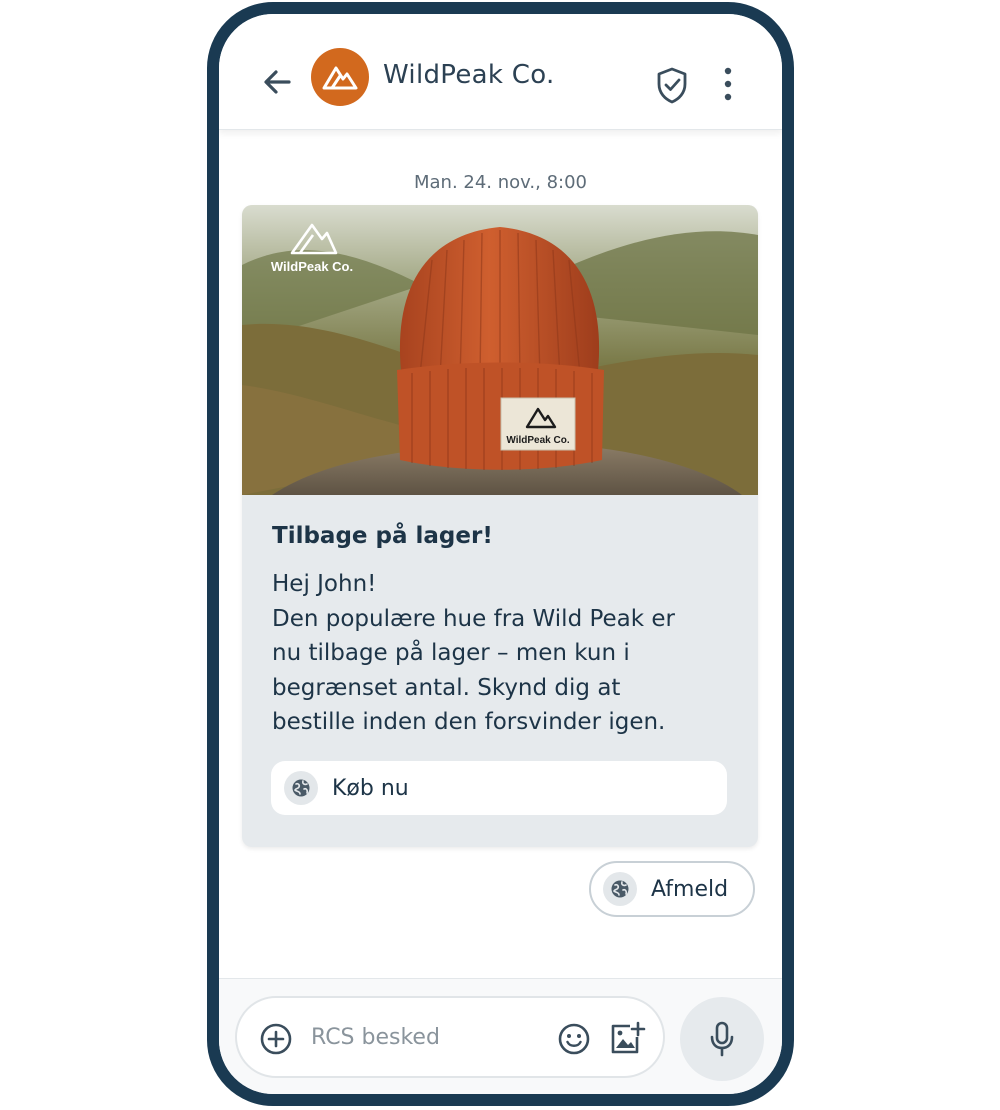 This screenshot has height=1110, width=1000. Describe the element at coordinates (370, 788) in the screenshot. I see `buy-now-label: Køb nu` at that location.